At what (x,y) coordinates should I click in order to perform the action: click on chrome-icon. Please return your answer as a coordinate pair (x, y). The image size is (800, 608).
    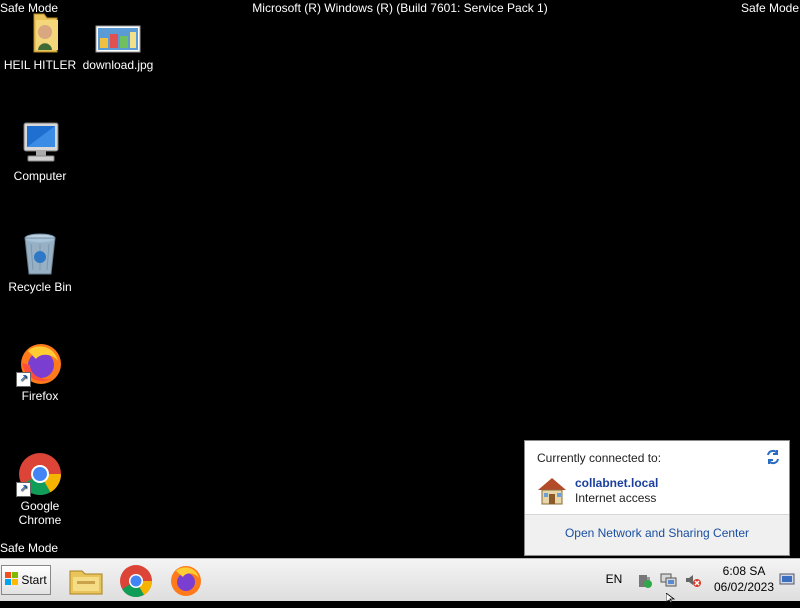
    Looking at the image, I should click on (136, 581).